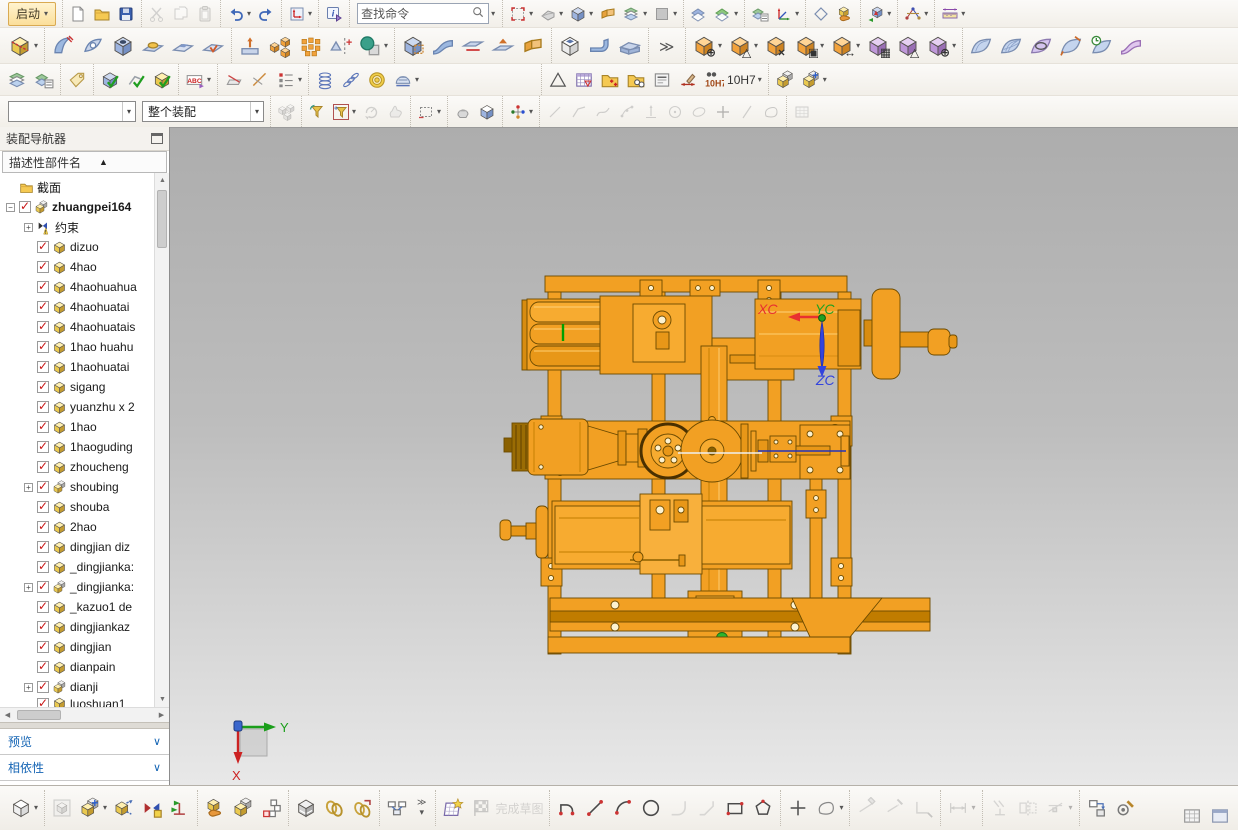 This screenshot has width=1238, height=830. Describe the element at coordinates (1220, 816) in the screenshot. I see `window-status-icon` at that location.